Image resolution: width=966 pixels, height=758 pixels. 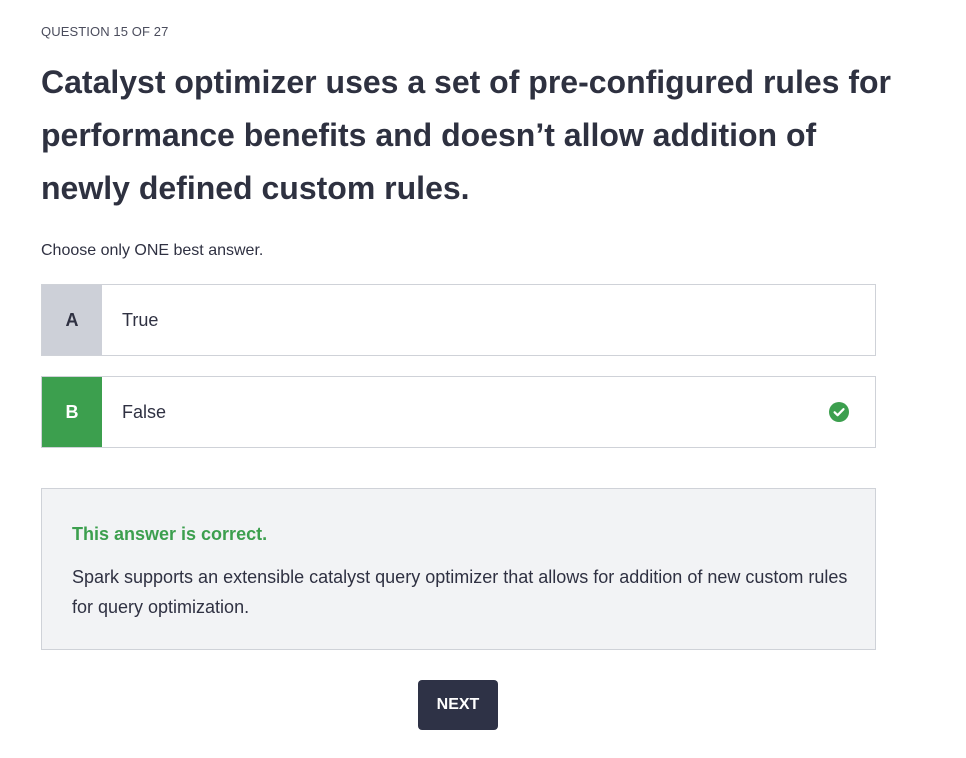 What do you see at coordinates (72, 412) in the screenshot?
I see `option-letter: B` at bounding box center [72, 412].